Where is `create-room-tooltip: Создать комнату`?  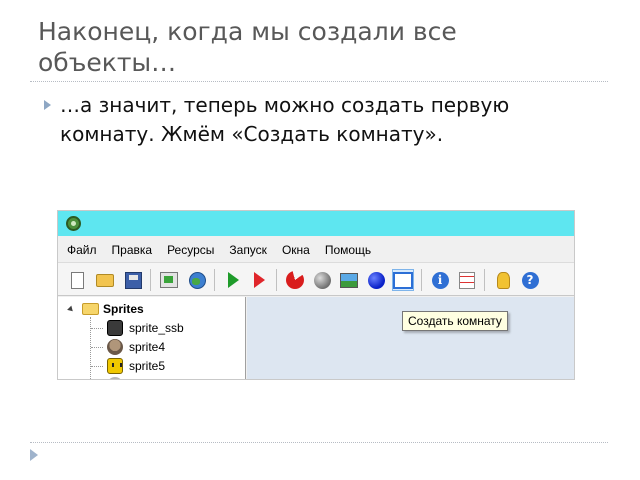 create-room-tooltip: Создать комнату is located at coordinates (455, 321).